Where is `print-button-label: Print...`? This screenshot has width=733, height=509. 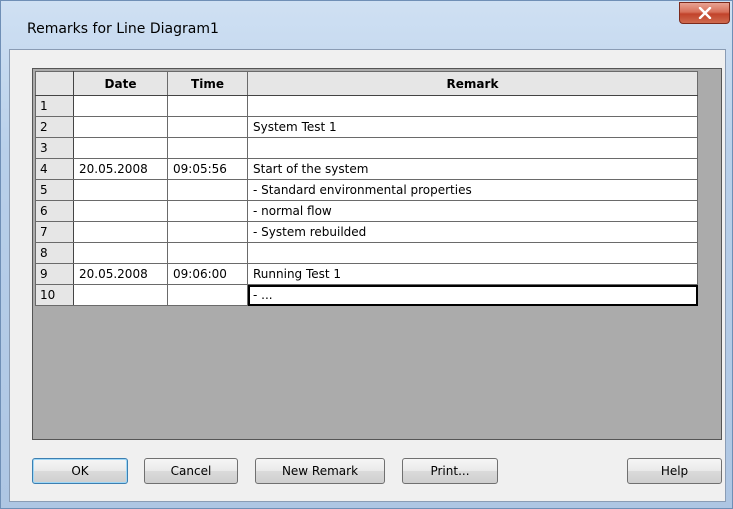
print-button-label: Print... is located at coordinates (450, 471).